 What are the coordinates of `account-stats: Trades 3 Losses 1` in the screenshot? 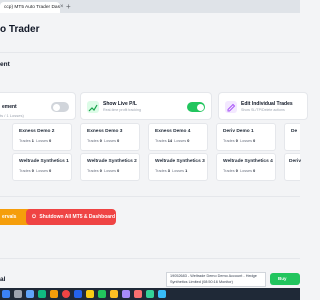 It's located at (171, 171).